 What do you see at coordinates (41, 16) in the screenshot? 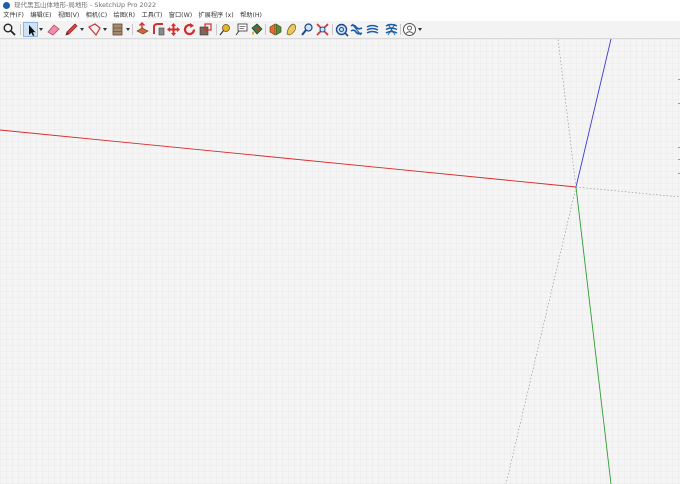
I see `menu-edit: 编辑(E)` at bounding box center [41, 16].